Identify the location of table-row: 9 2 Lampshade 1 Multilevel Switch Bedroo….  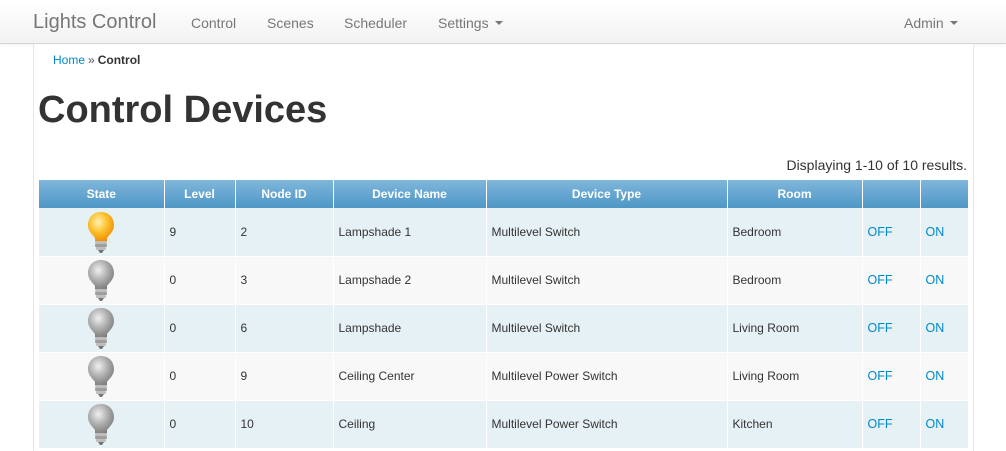
(504, 232).